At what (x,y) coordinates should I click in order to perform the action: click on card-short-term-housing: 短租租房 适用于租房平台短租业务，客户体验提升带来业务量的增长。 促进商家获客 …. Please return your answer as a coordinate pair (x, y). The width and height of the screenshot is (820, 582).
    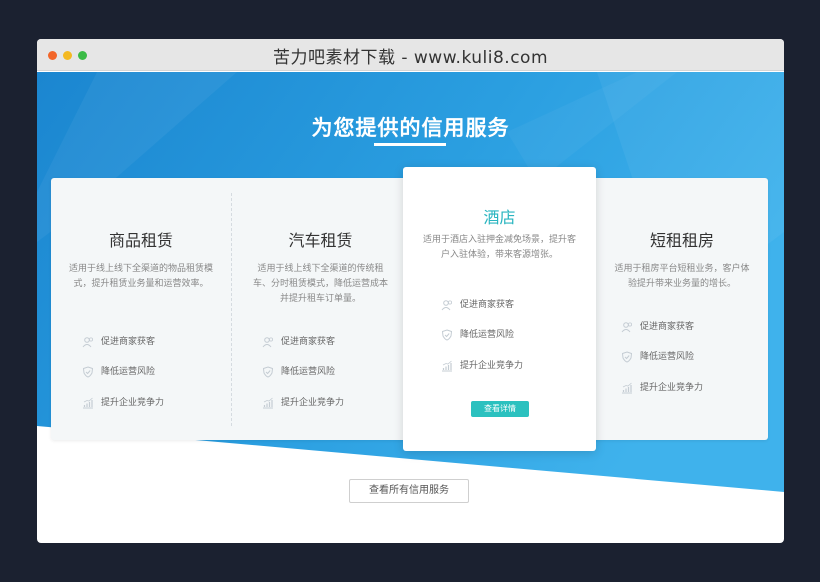
    Looking at the image, I should click on (682, 309).